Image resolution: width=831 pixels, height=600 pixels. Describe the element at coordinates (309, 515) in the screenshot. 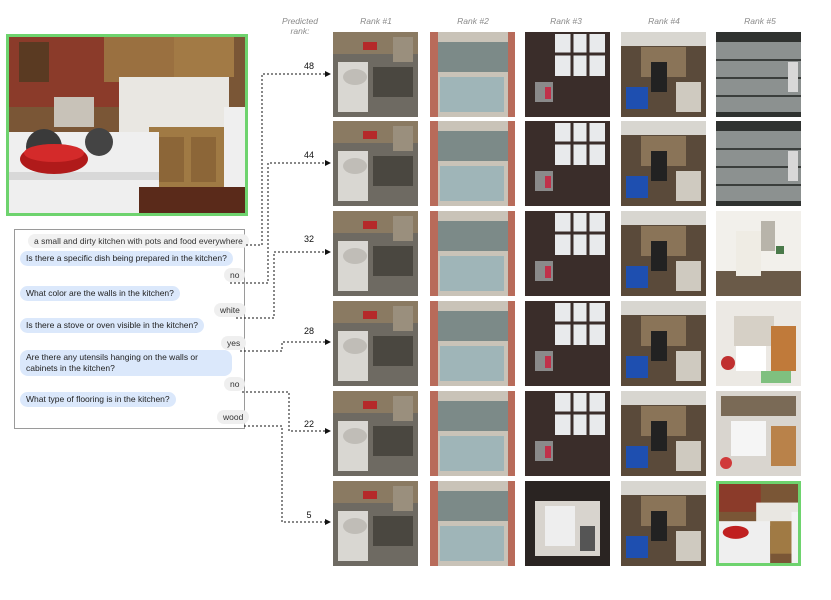

I see `predicted-rank-value: 5` at that location.